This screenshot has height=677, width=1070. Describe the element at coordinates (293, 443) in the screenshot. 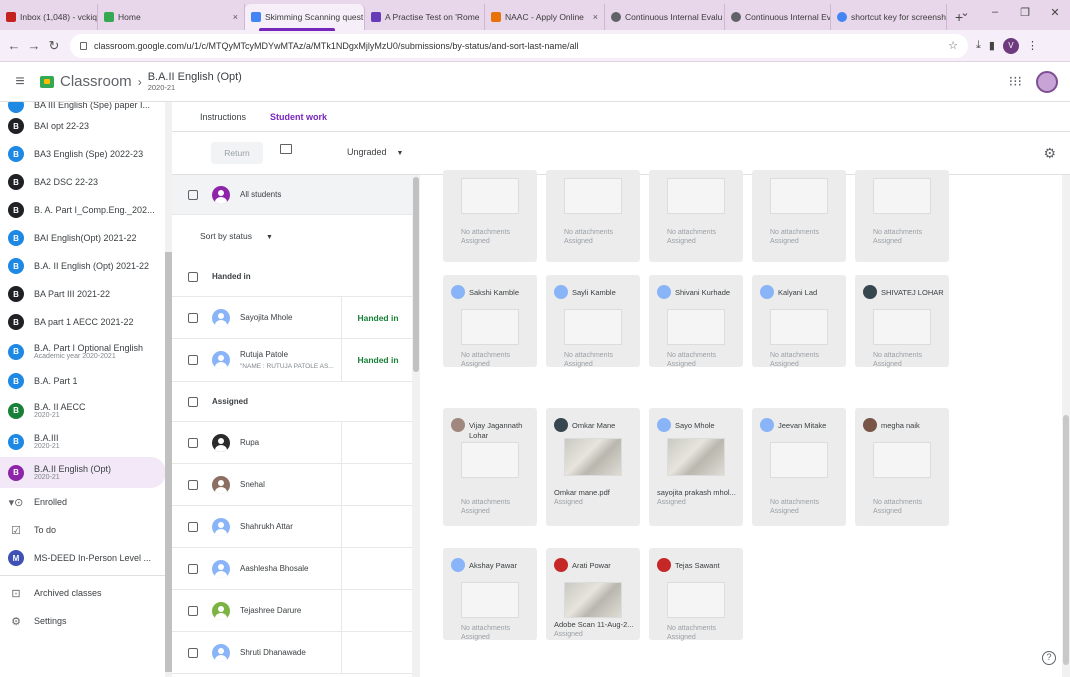

I see `student-row: Rupa` at that location.